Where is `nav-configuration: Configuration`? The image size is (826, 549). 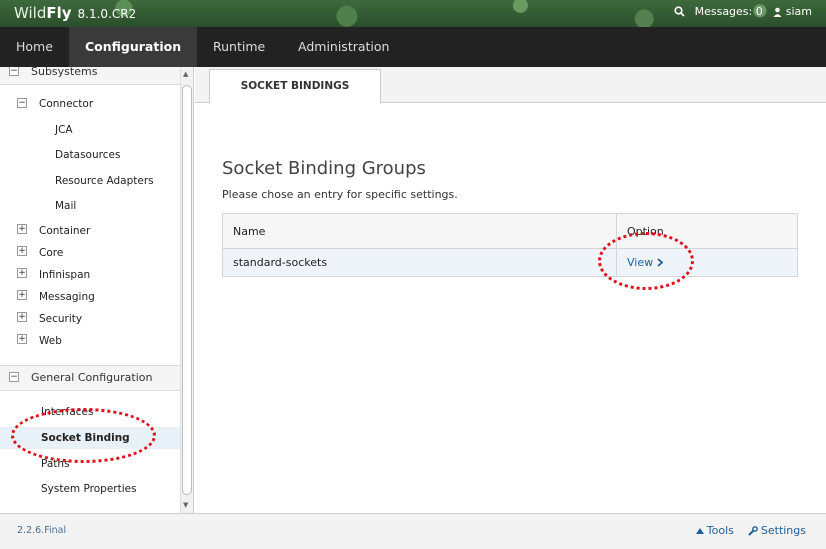
nav-configuration: Configuration is located at coordinates (133, 47).